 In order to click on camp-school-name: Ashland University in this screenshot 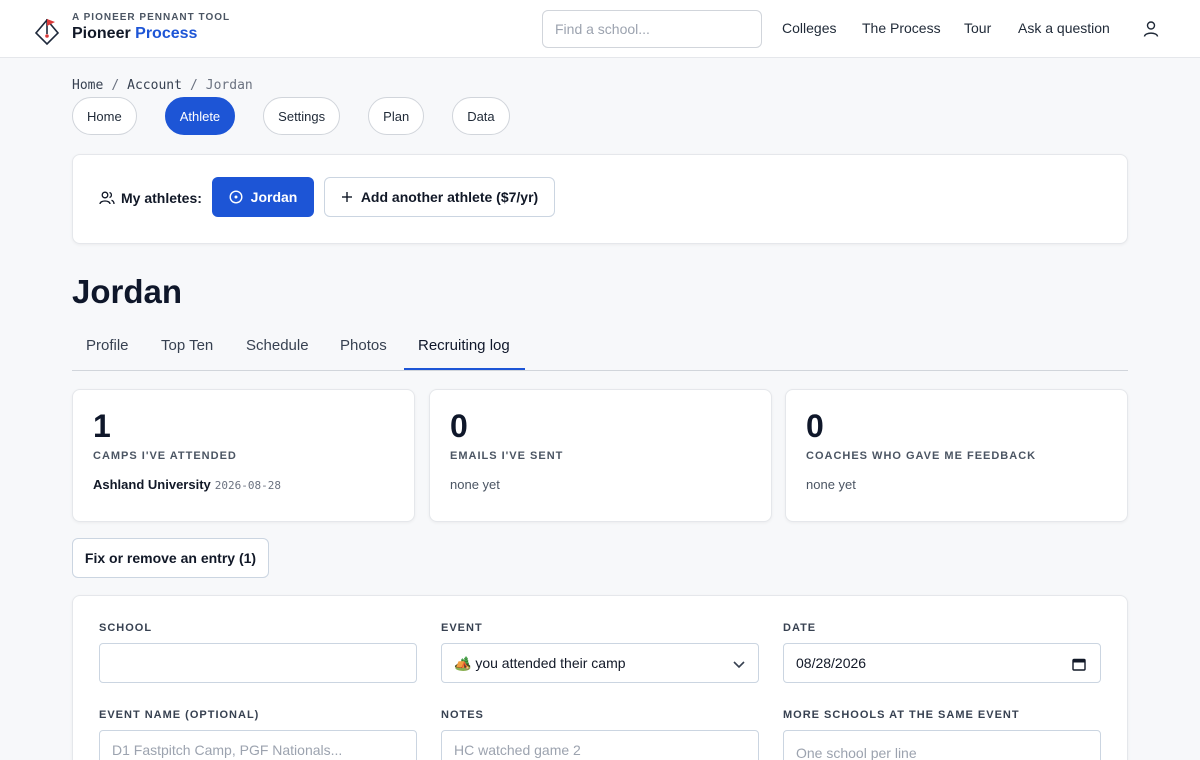, I will do `click(152, 484)`.